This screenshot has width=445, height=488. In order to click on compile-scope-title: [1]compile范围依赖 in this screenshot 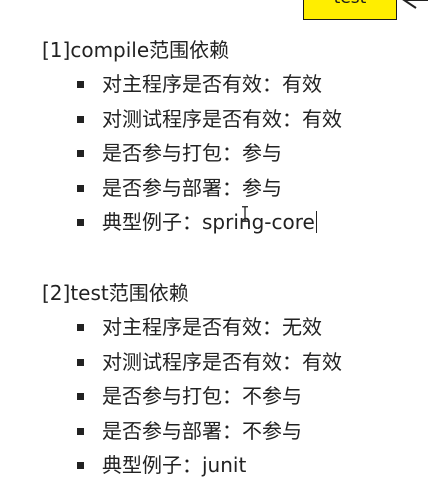, I will do `click(136, 50)`.